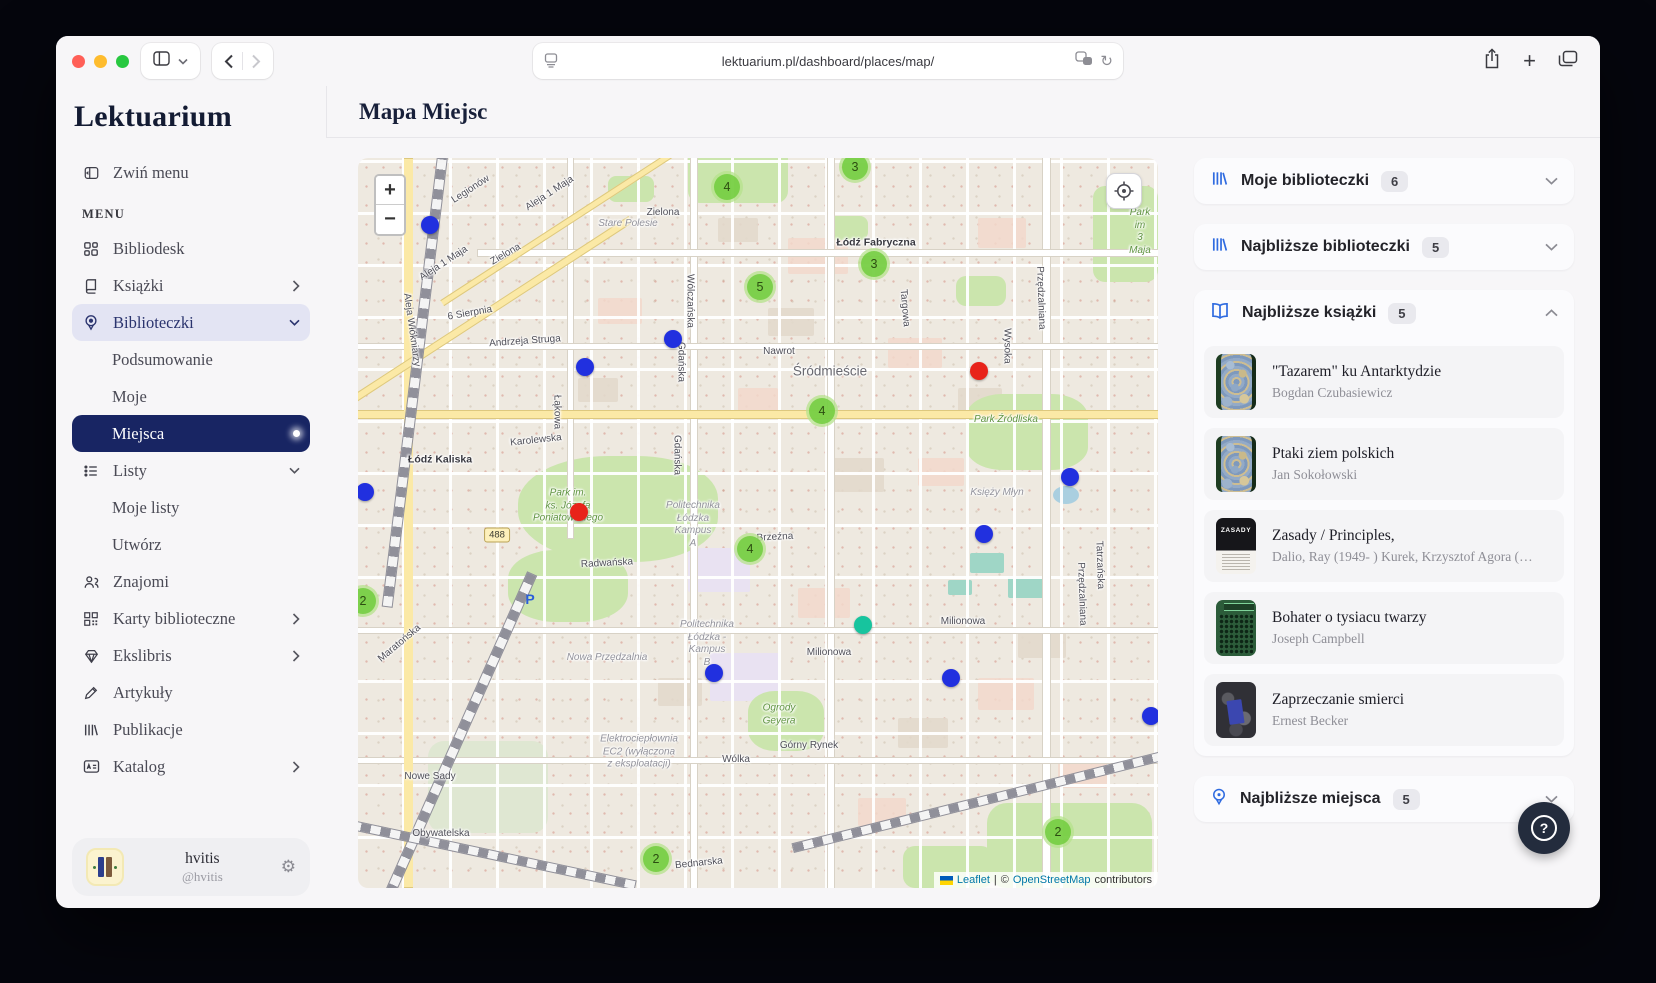  I want to click on book-title: Bohater o tysiacu twarzy, so click(1349, 617).